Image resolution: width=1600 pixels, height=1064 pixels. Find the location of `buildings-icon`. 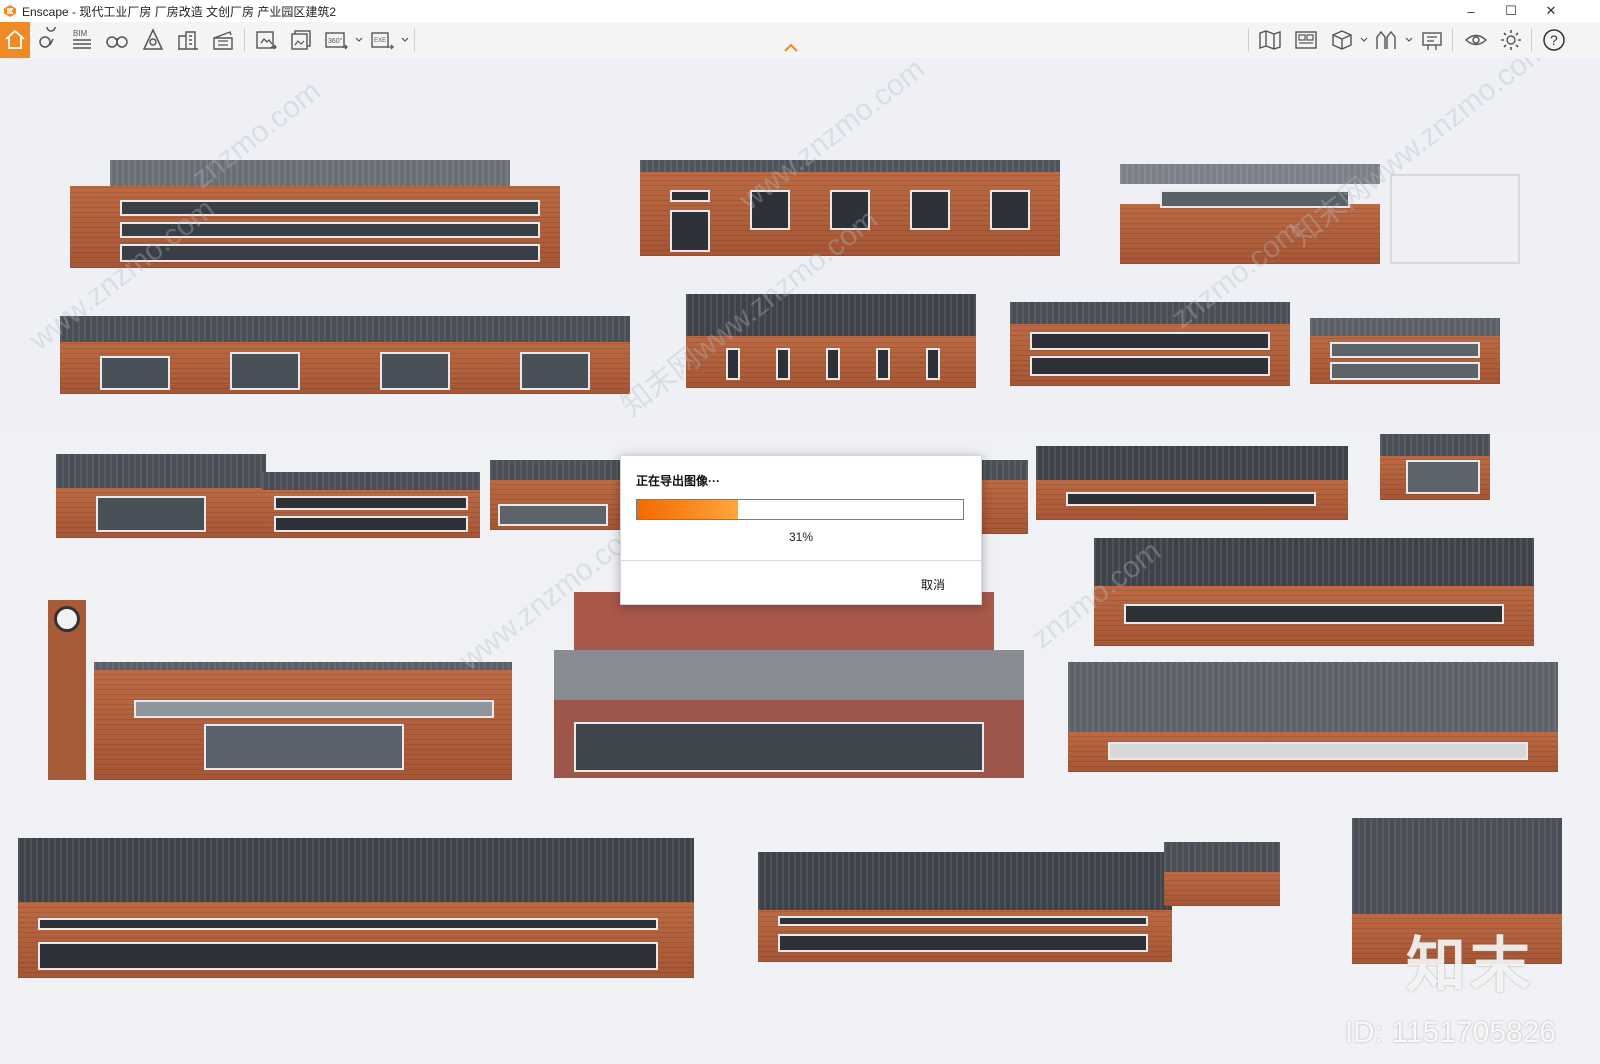

buildings-icon is located at coordinates (188, 40).